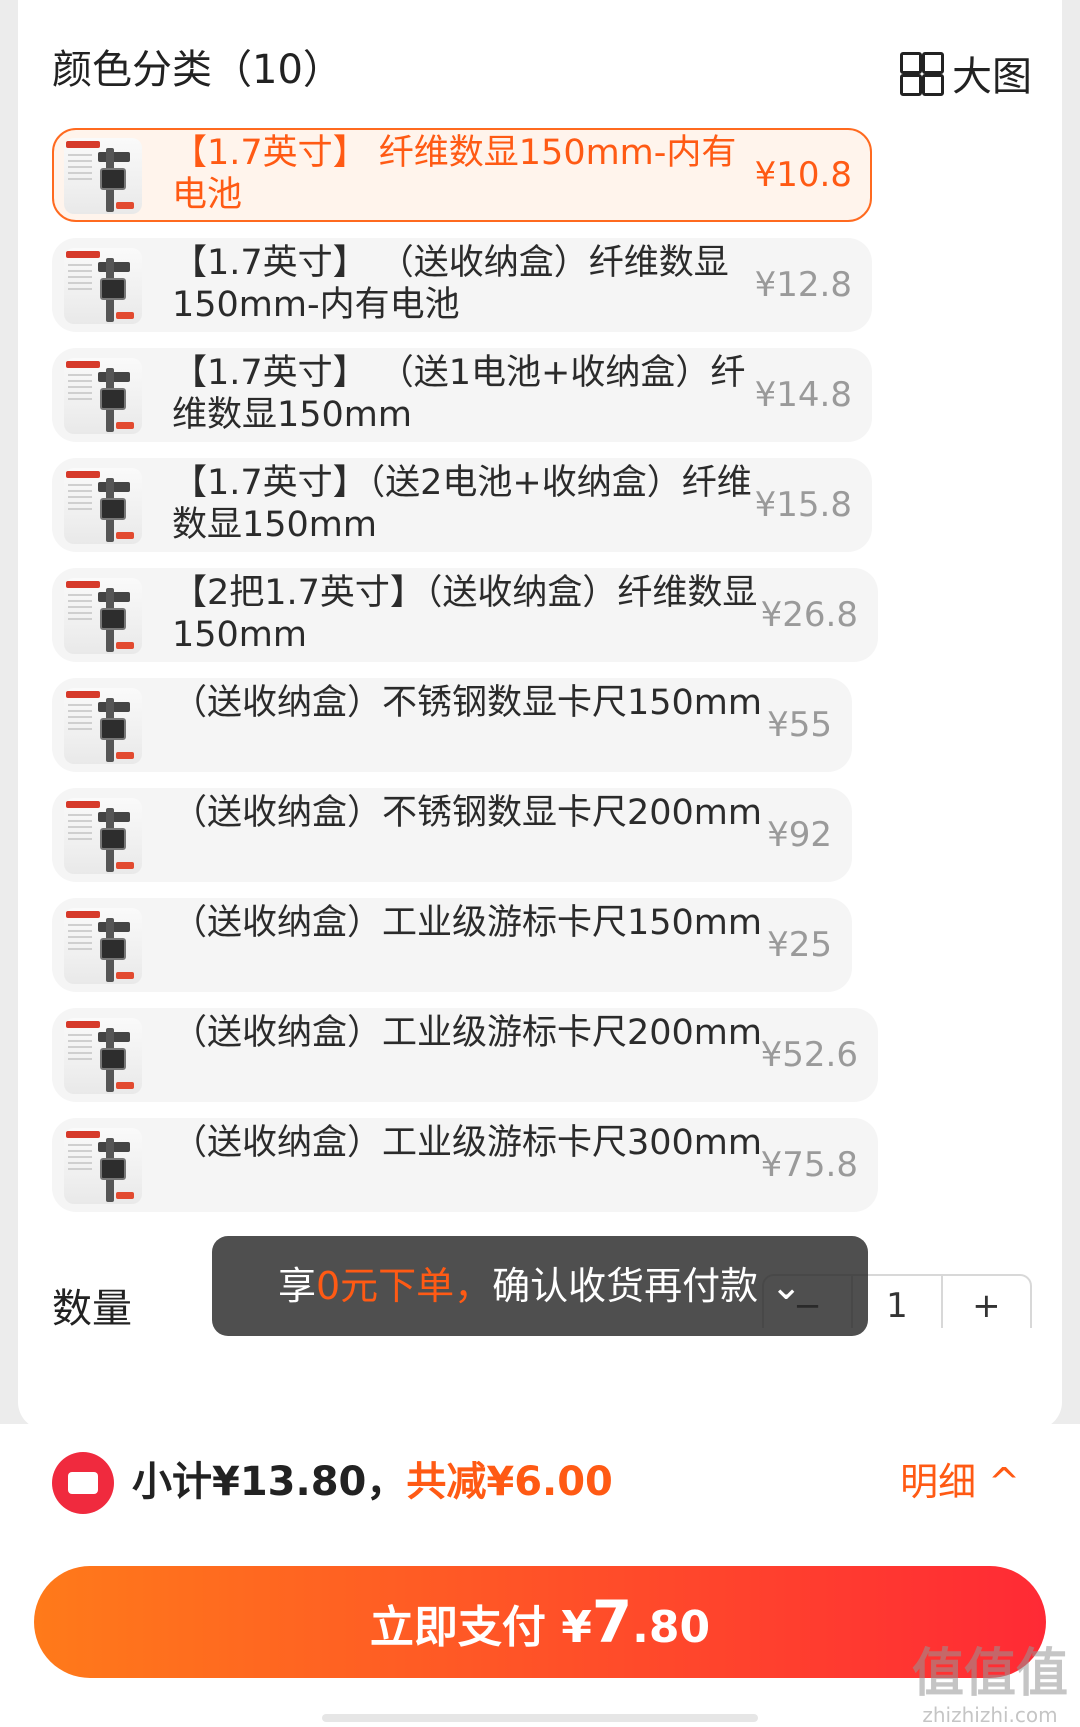 This screenshot has width=1080, height=1727. I want to click on variant-name: 【2把1.7英寸】（送收纳盒）纤维数显150mm, so click(465, 614).